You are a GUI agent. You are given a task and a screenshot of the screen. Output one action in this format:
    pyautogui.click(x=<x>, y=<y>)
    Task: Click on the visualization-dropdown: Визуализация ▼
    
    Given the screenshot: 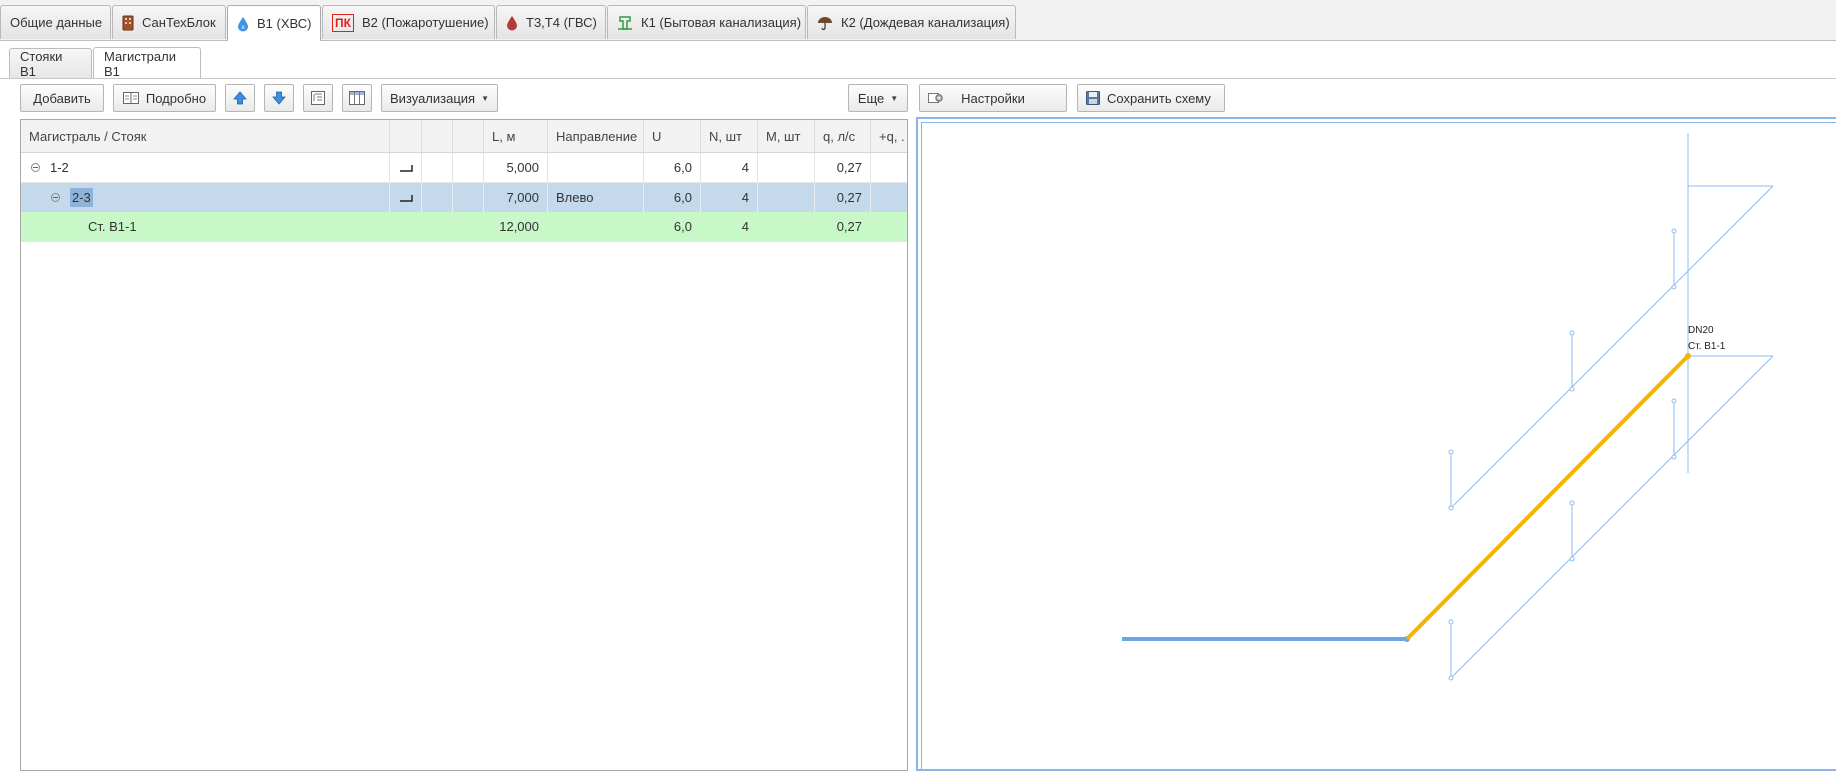 What is the action you would take?
    pyautogui.click(x=439, y=98)
    